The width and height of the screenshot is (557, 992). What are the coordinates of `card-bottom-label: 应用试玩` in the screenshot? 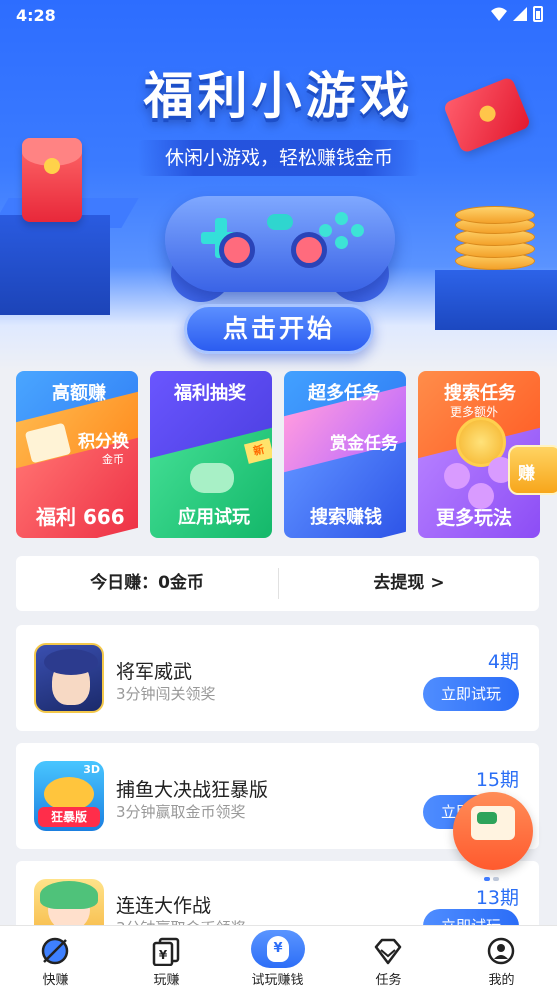 It's located at (214, 517).